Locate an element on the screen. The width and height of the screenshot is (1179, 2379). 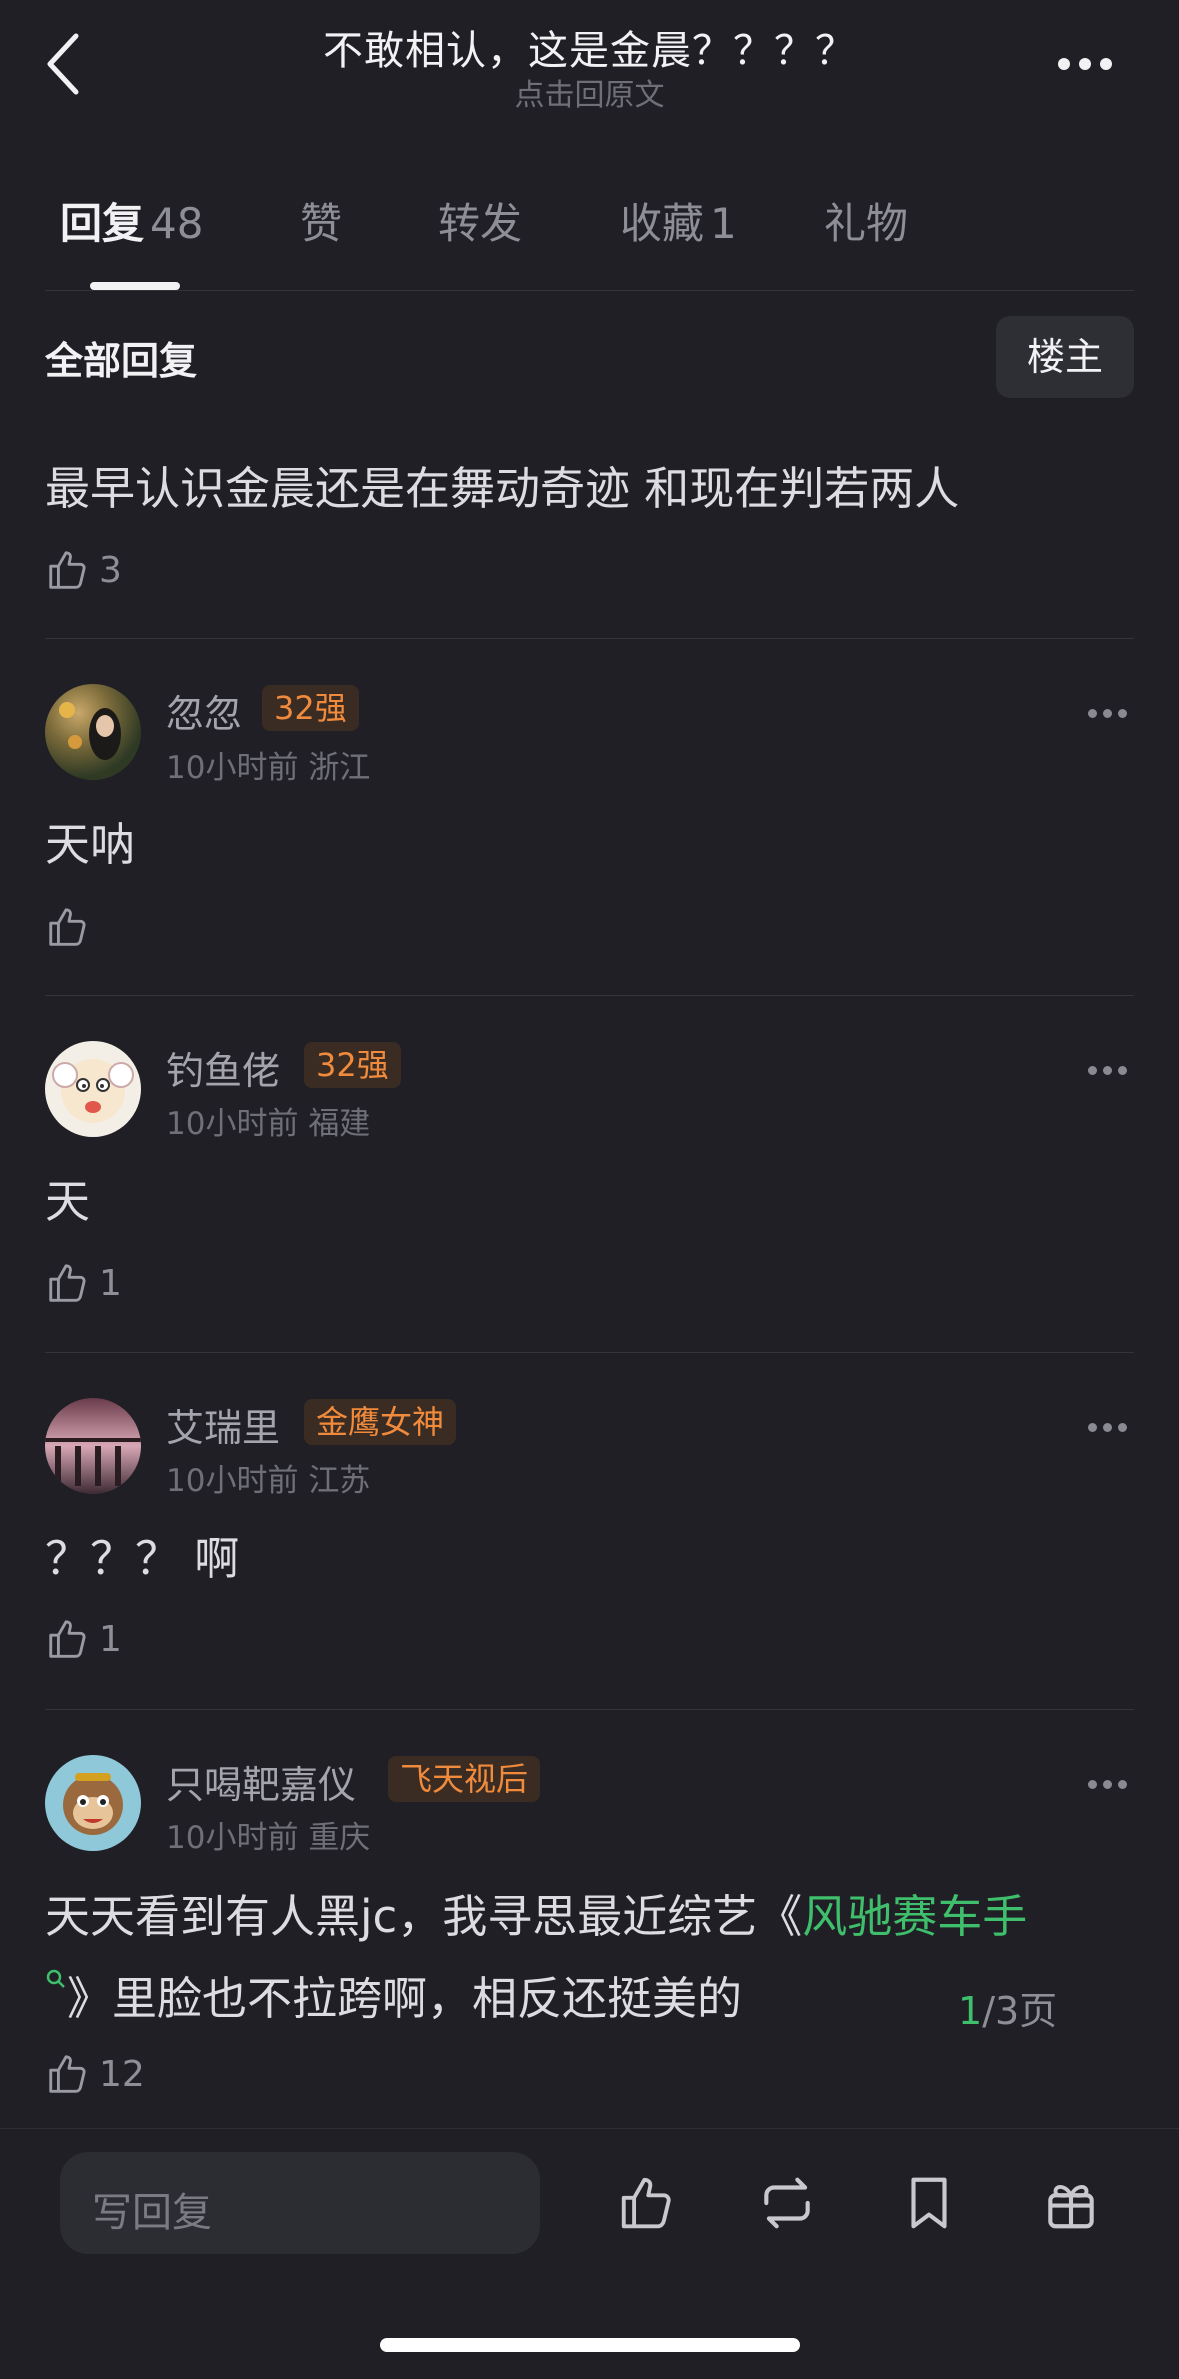
tab-gifts: 礼物 is located at coordinates (866, 220).